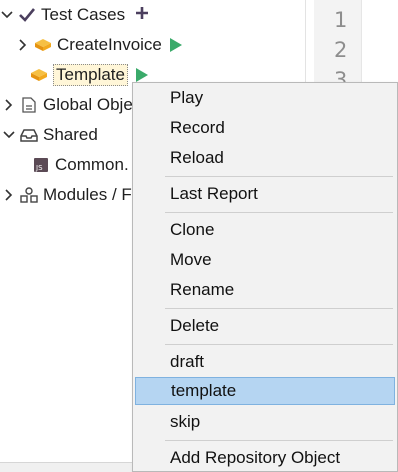  I want to click on tree-node-shared: Shared, so click(50, 135).